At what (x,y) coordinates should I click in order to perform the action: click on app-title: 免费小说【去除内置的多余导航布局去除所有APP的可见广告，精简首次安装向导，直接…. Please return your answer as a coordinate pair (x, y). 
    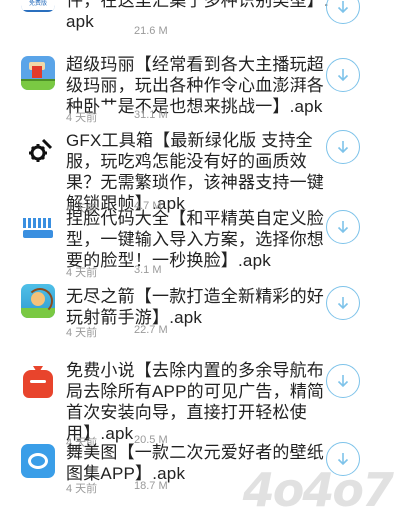
    Looking at the image, I should click on (195, 402).